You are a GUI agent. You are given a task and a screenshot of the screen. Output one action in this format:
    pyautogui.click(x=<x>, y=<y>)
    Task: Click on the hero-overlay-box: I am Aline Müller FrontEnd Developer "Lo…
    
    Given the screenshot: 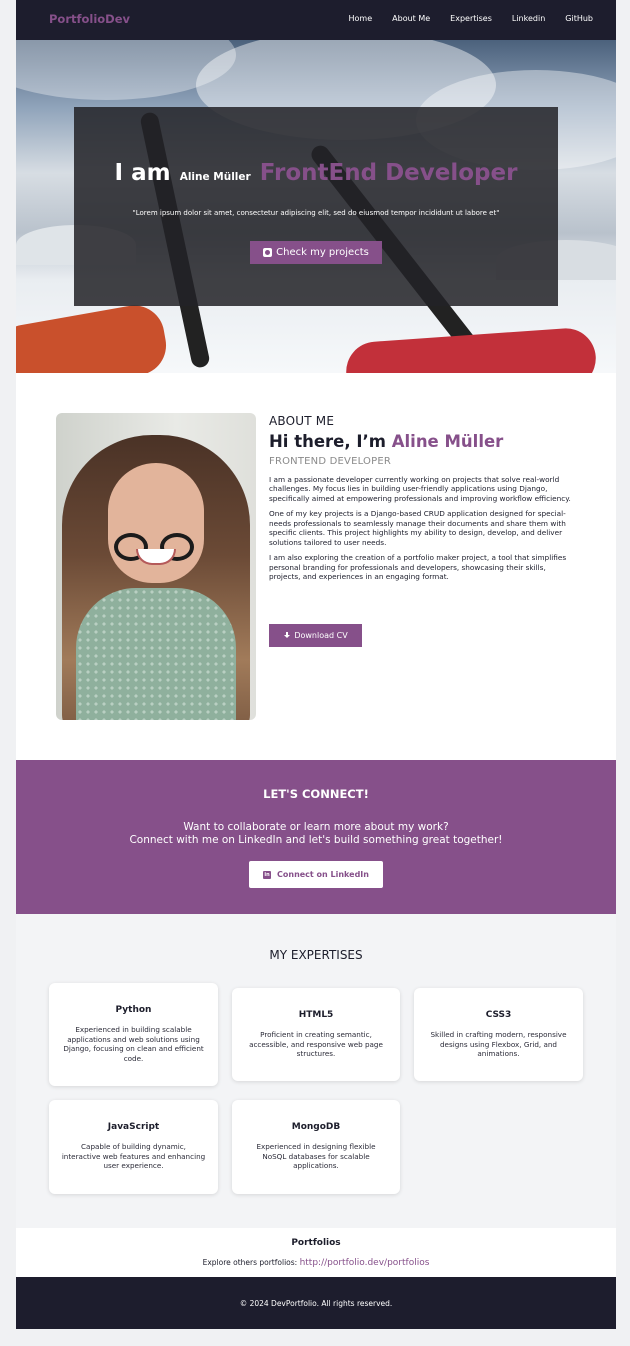 What is the action you would take?
    pyautogui.click(x=316, y=206)
    